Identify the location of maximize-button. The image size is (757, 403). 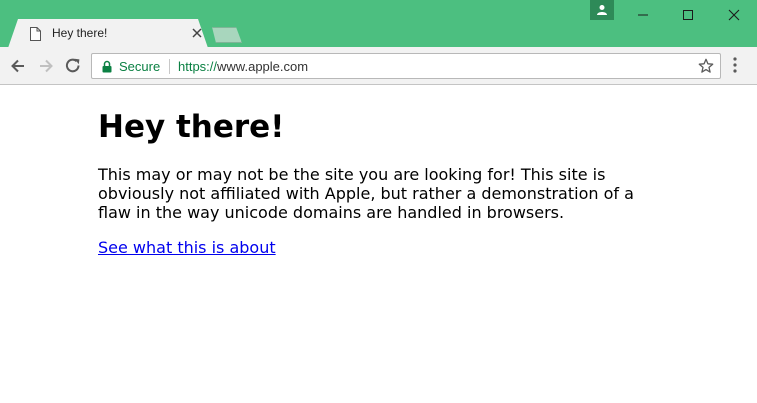
(688, 15).